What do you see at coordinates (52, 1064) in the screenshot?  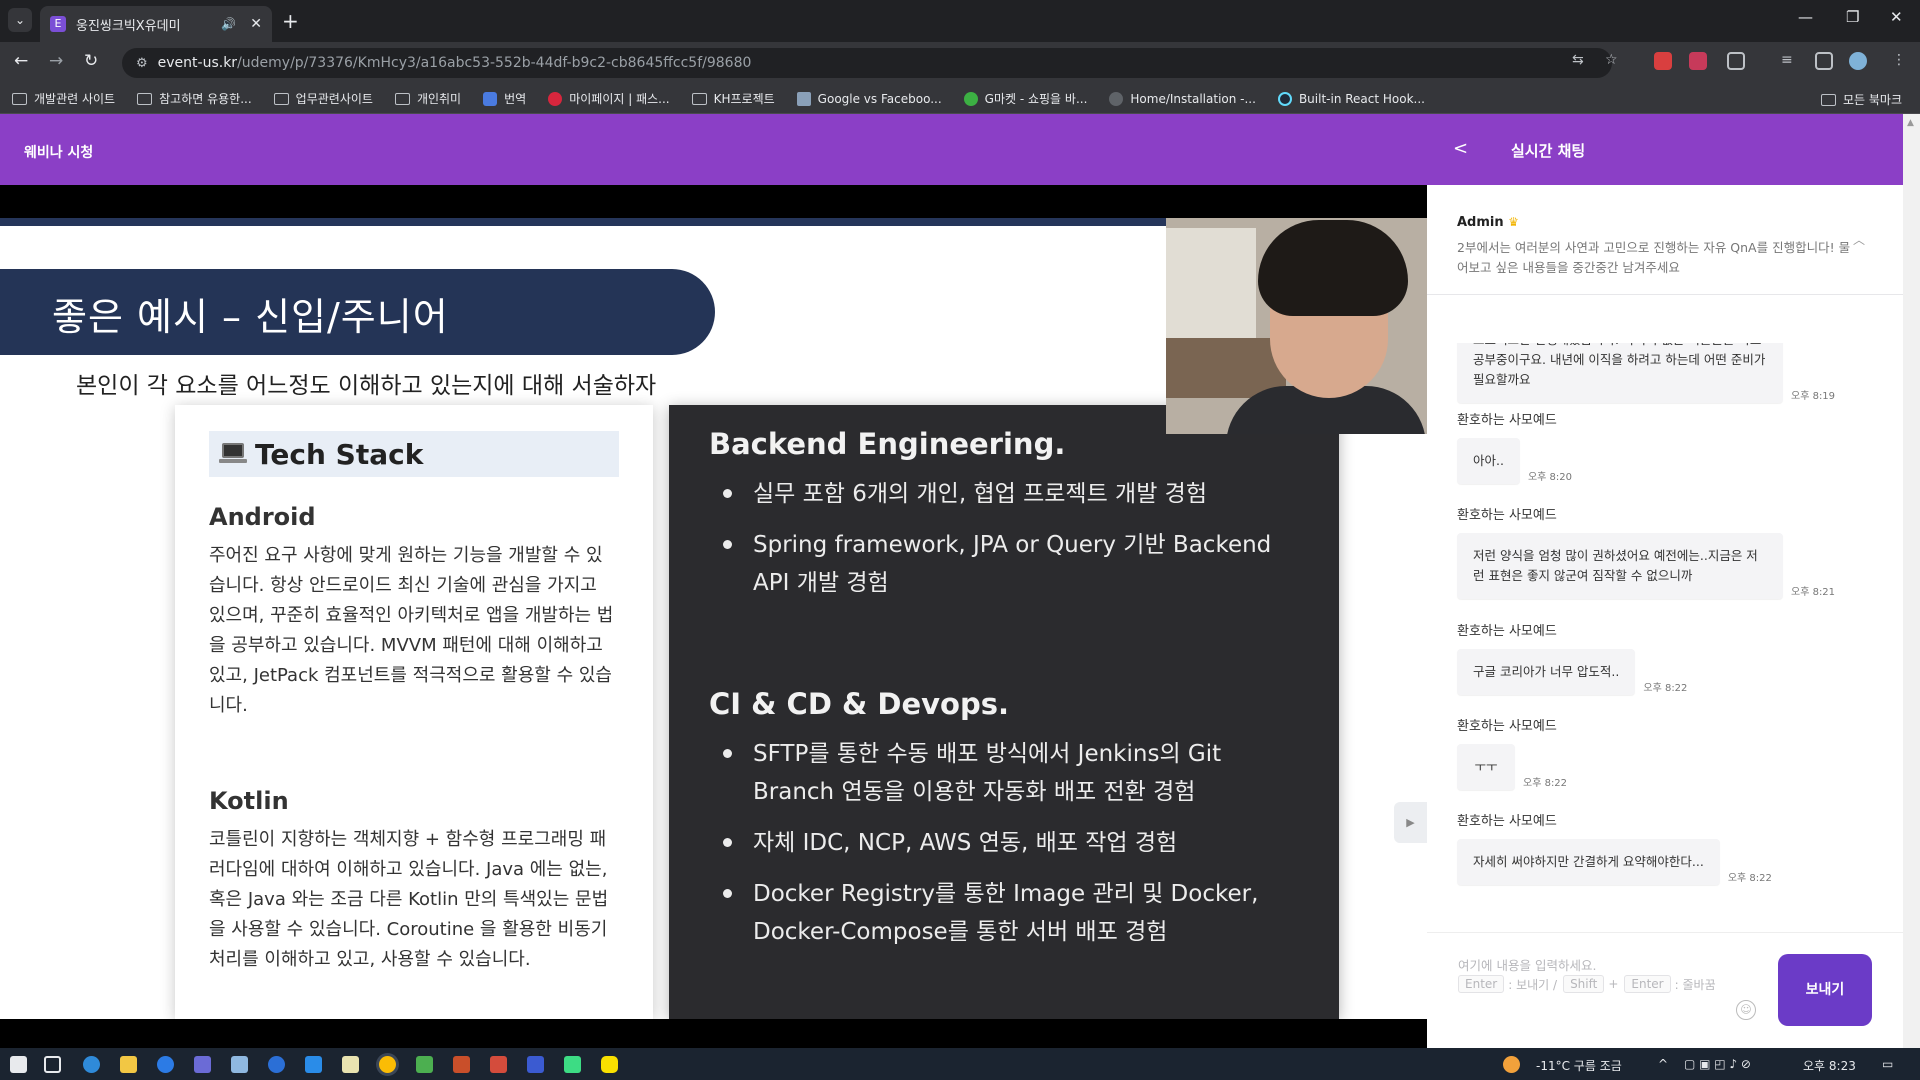 I see `task-view-icon` at bounding box center [52, 1064].